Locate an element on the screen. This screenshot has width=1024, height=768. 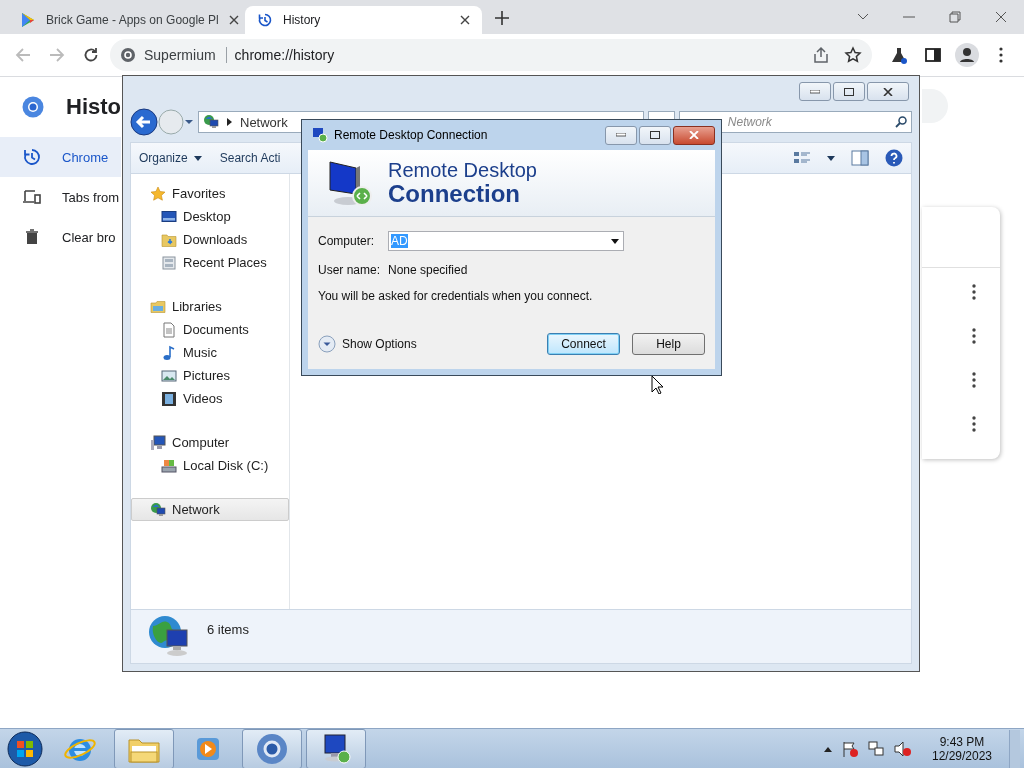
item-count: 6 items is located at coordinates (228, 629).